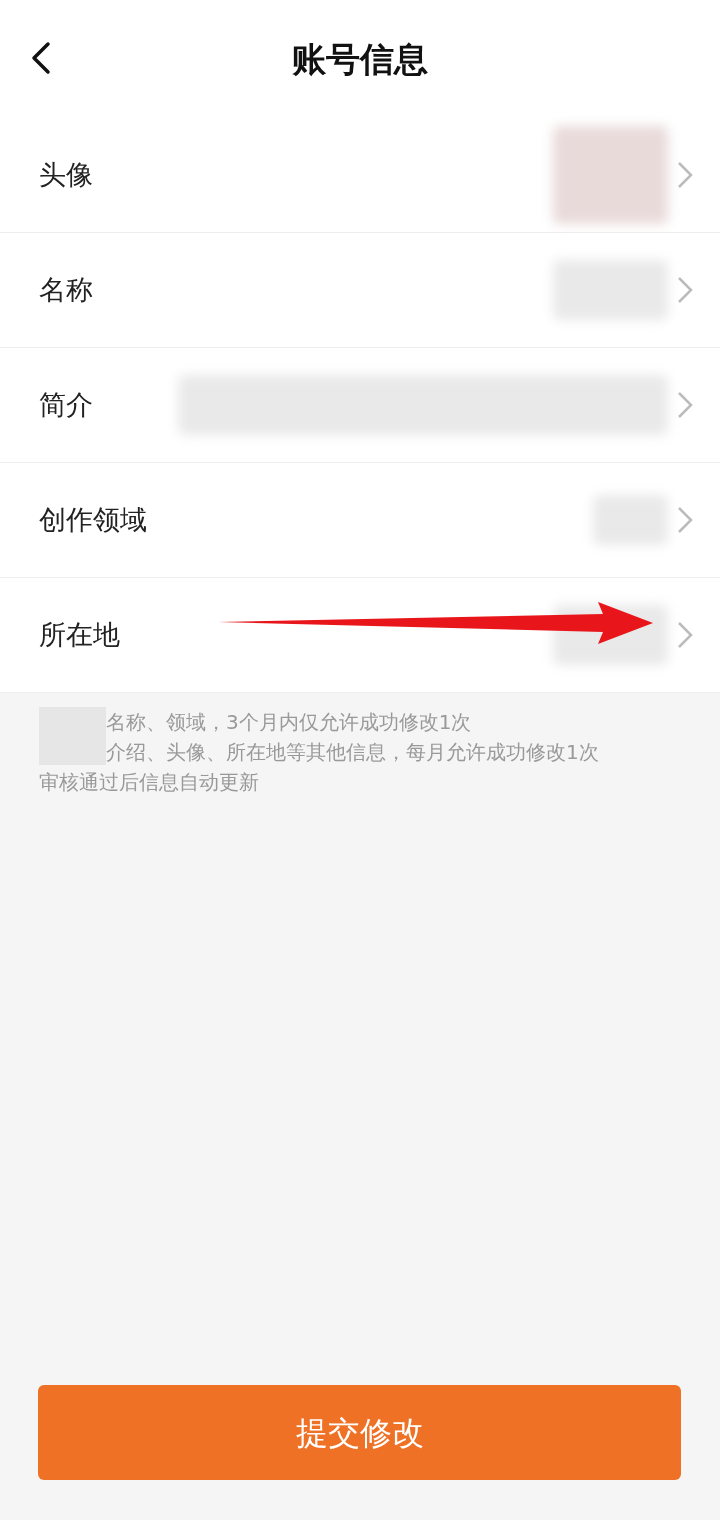 The width and height of the screenshot is (720, 1520). Describe the element at coordinates (360, 290) in the screenshot. I see `settings-row: 名称` at that location.